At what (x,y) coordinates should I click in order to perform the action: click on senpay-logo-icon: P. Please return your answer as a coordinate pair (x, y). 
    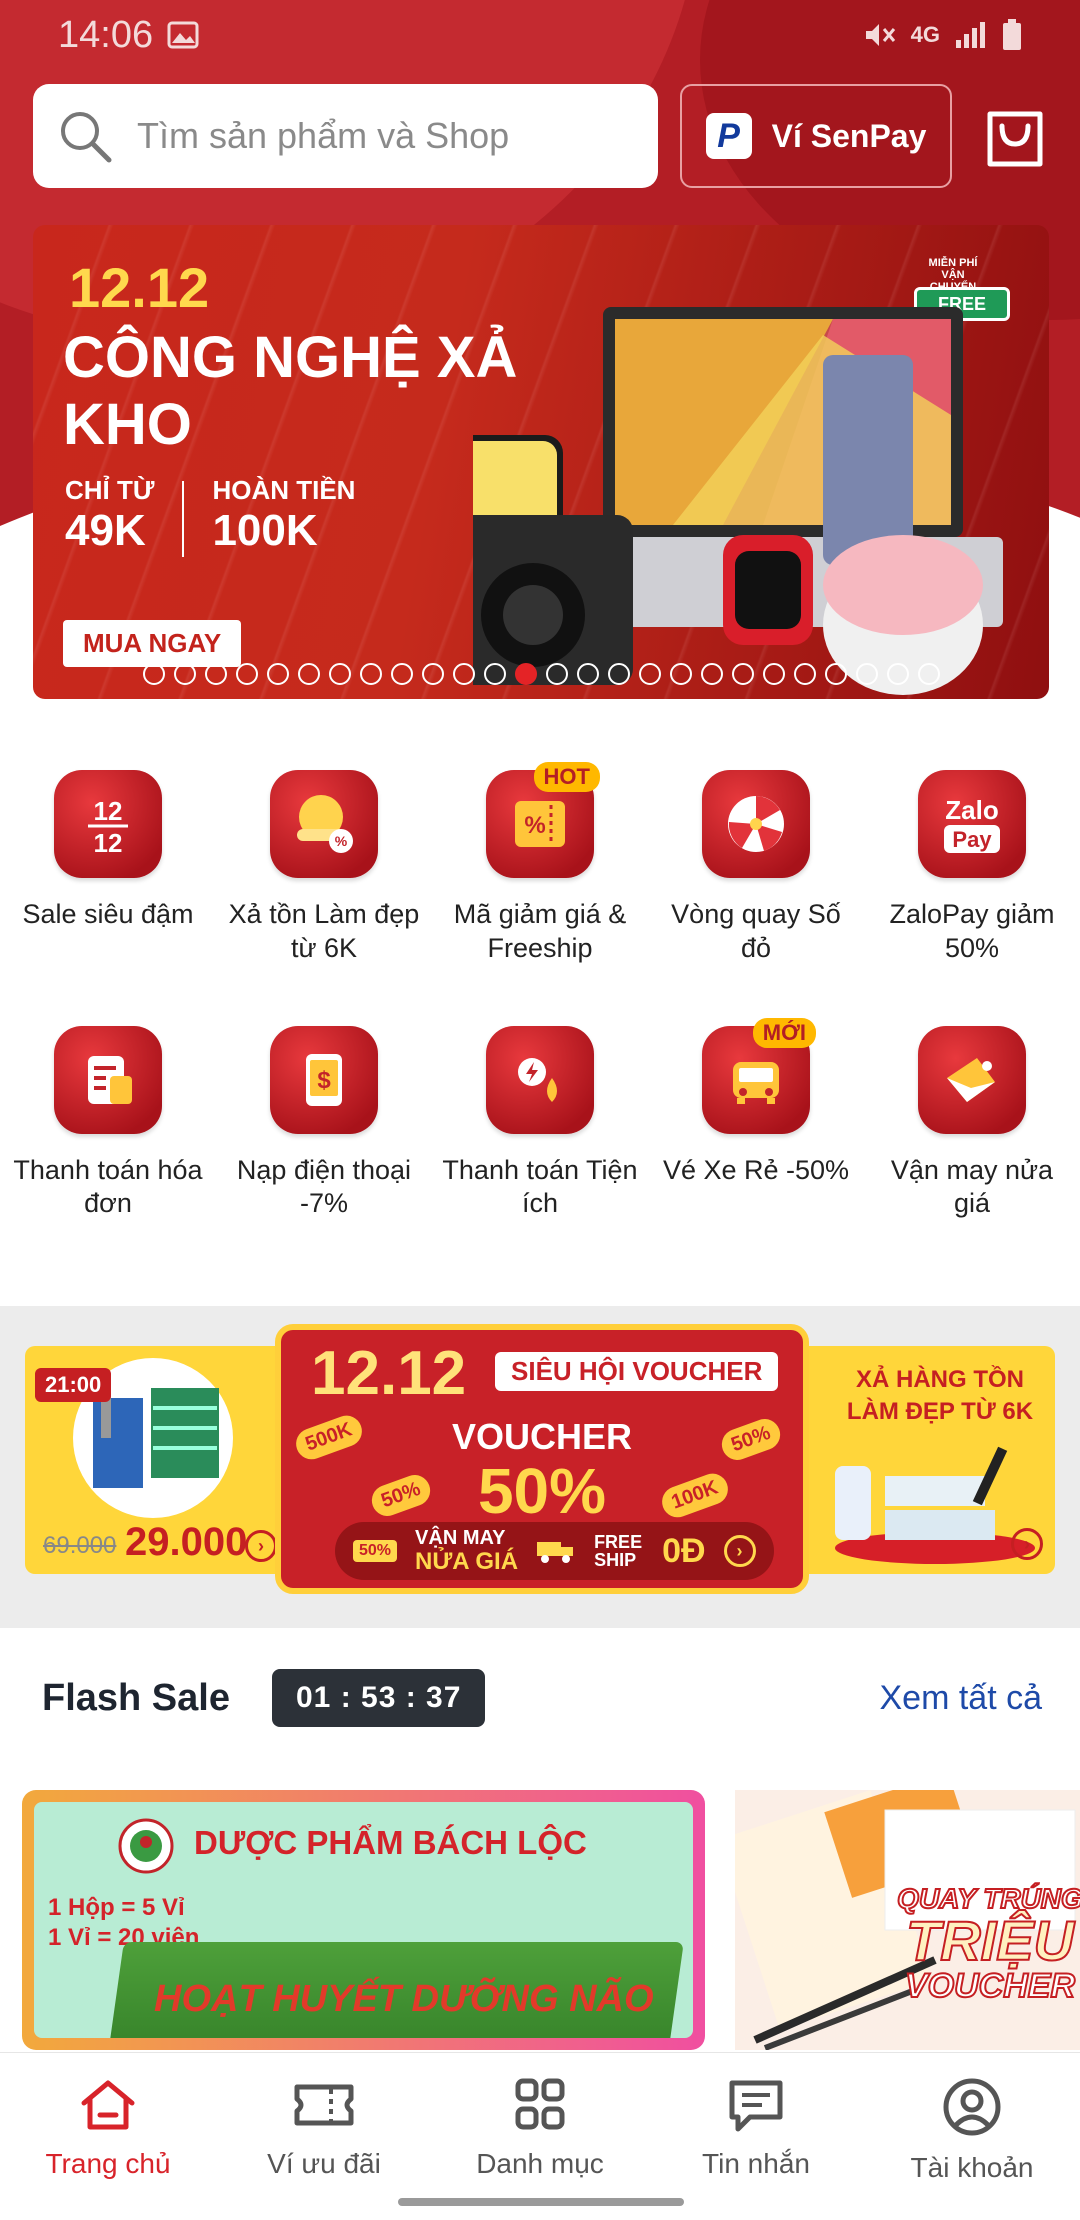
    Looking at the image, I should click on (728, 136).